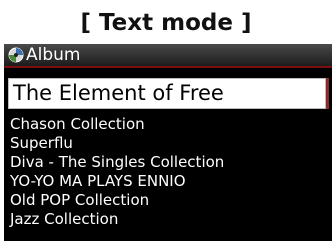 This screenshot has height=241, width=332. Describe the element at coordinates (16, 55) in the screenshot. I see `album-disc-icon` at that location.